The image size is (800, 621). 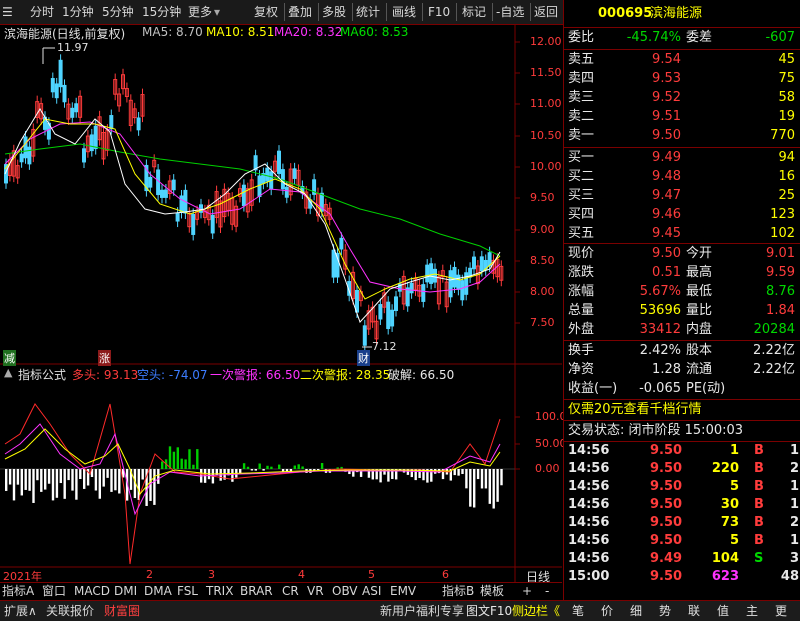 What do you see at coordinates (682, 370) in the screenshot?
I see `fin-row: 净资1.28流通2.22亿` at bounding box center [682, 370].